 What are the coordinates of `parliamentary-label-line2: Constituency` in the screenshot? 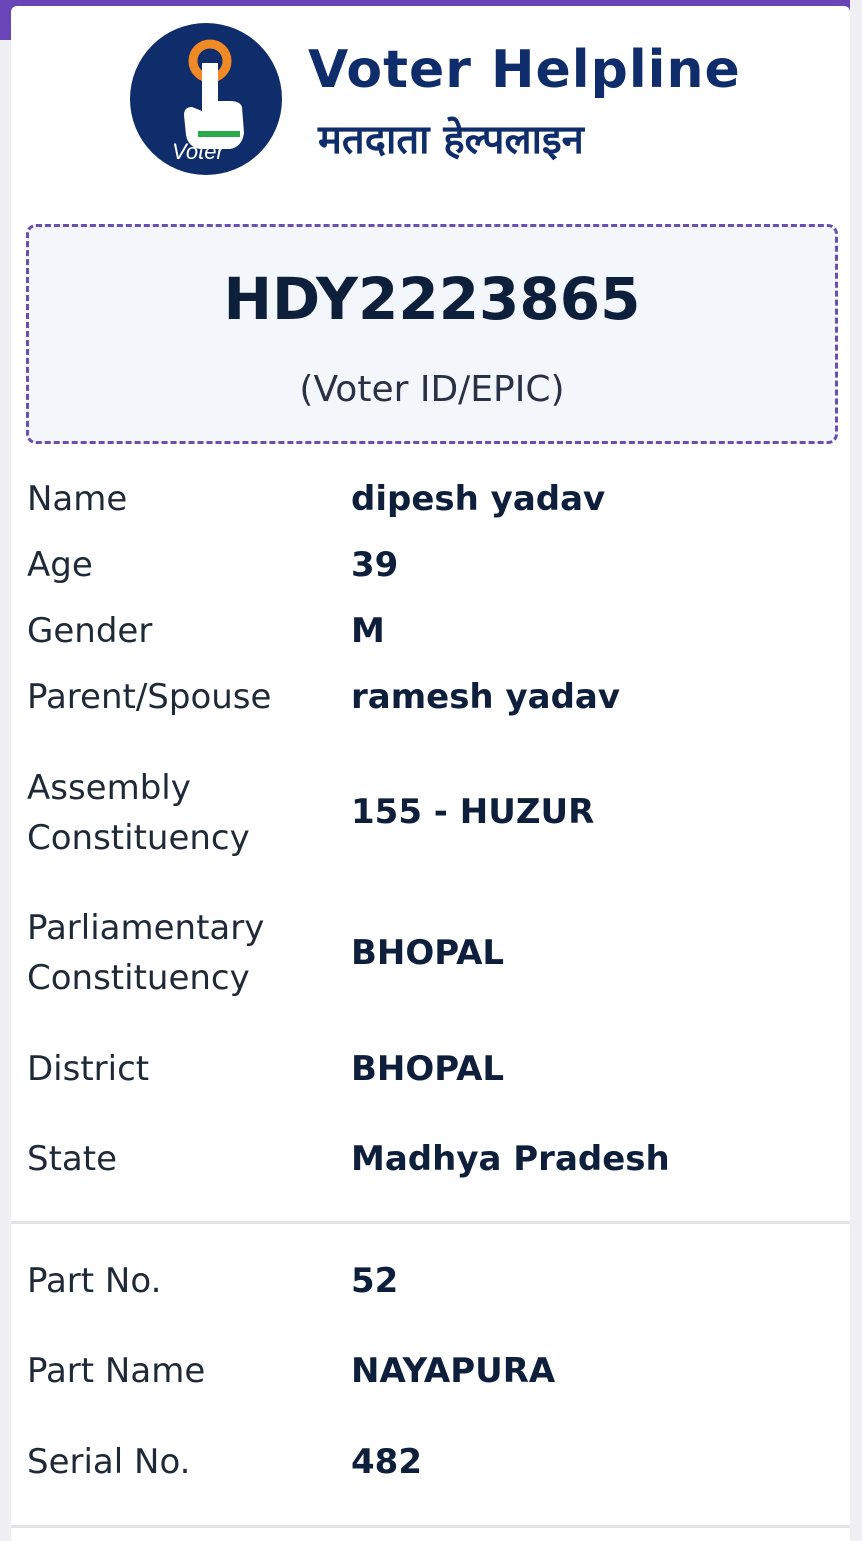 It's located at (138, 978).